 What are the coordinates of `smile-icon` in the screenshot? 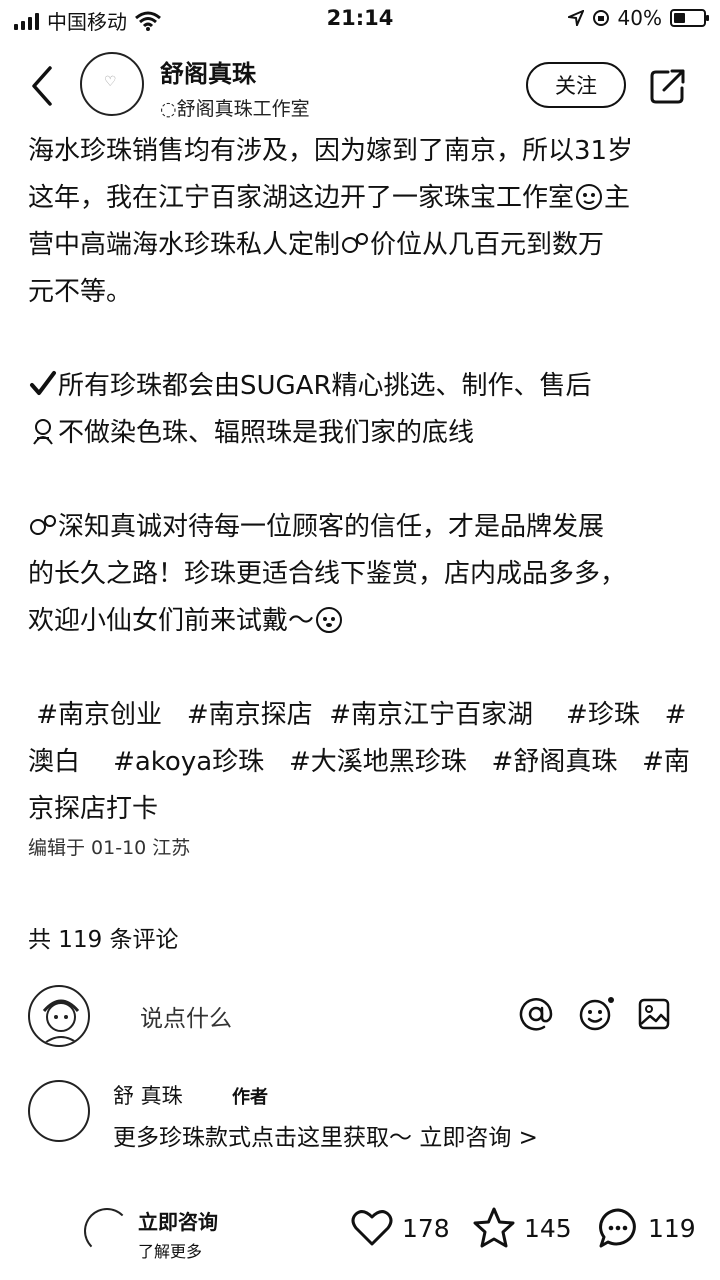 It's located at (596, 1014).